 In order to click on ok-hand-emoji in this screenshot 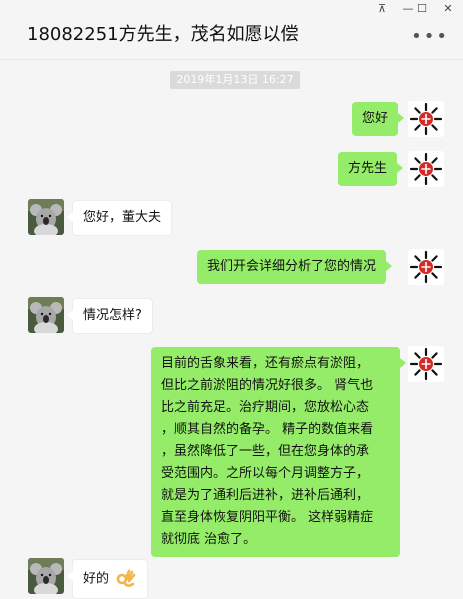, I will do `click(126, 578)`.